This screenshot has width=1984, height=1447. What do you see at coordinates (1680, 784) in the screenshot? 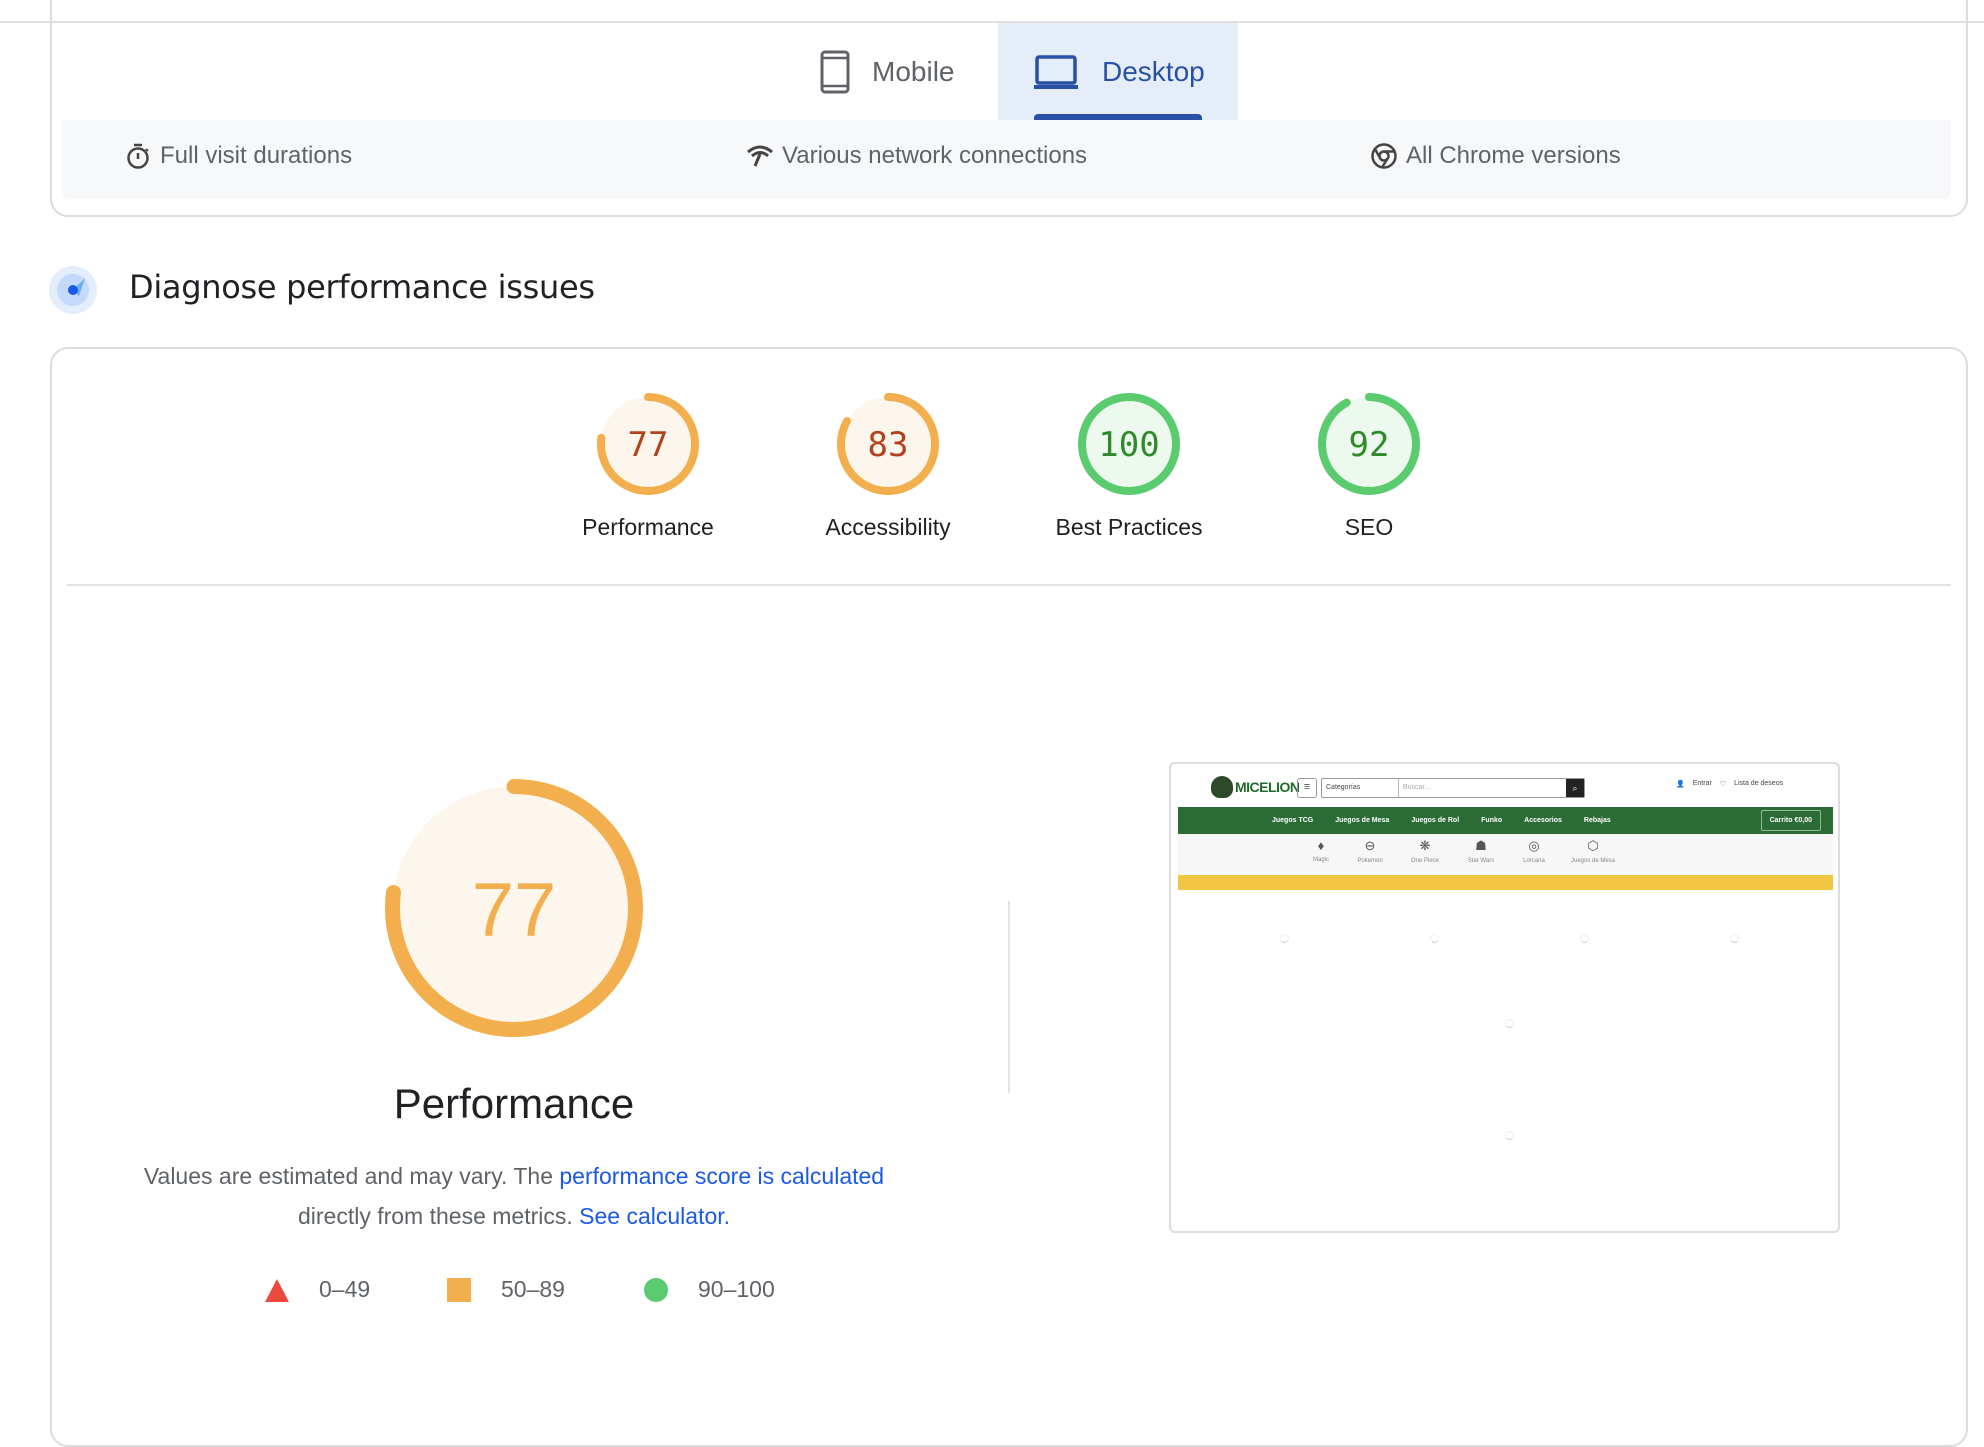
I see `user-icon: 👤` at bounding box center [1680, 784].